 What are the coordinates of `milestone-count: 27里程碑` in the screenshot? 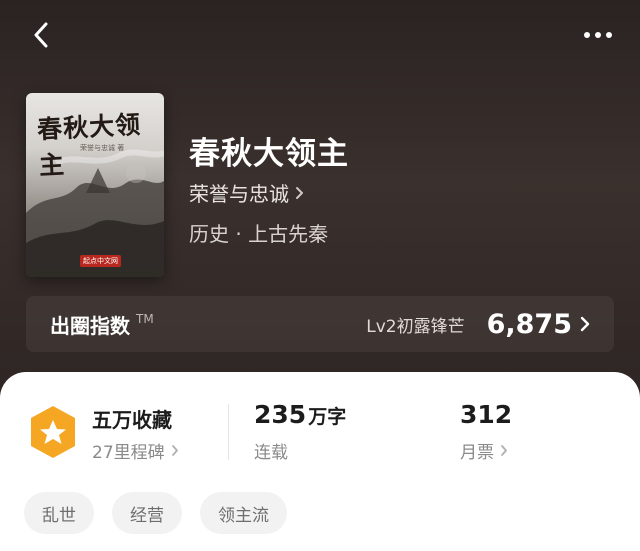 It's located at (128, 453).